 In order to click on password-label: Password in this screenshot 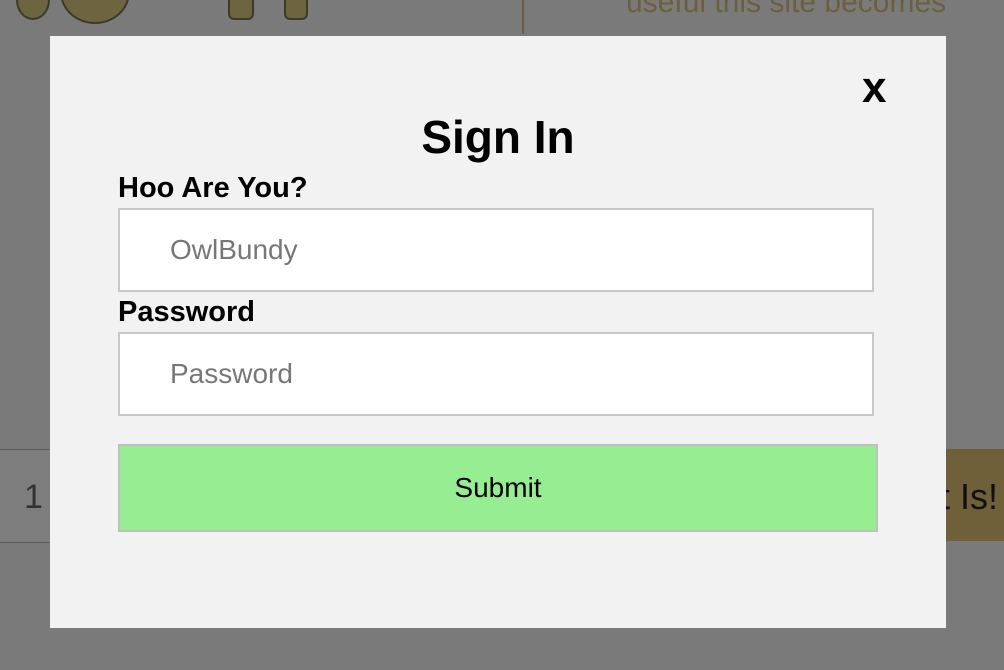, I will do `click(186, 312)`.